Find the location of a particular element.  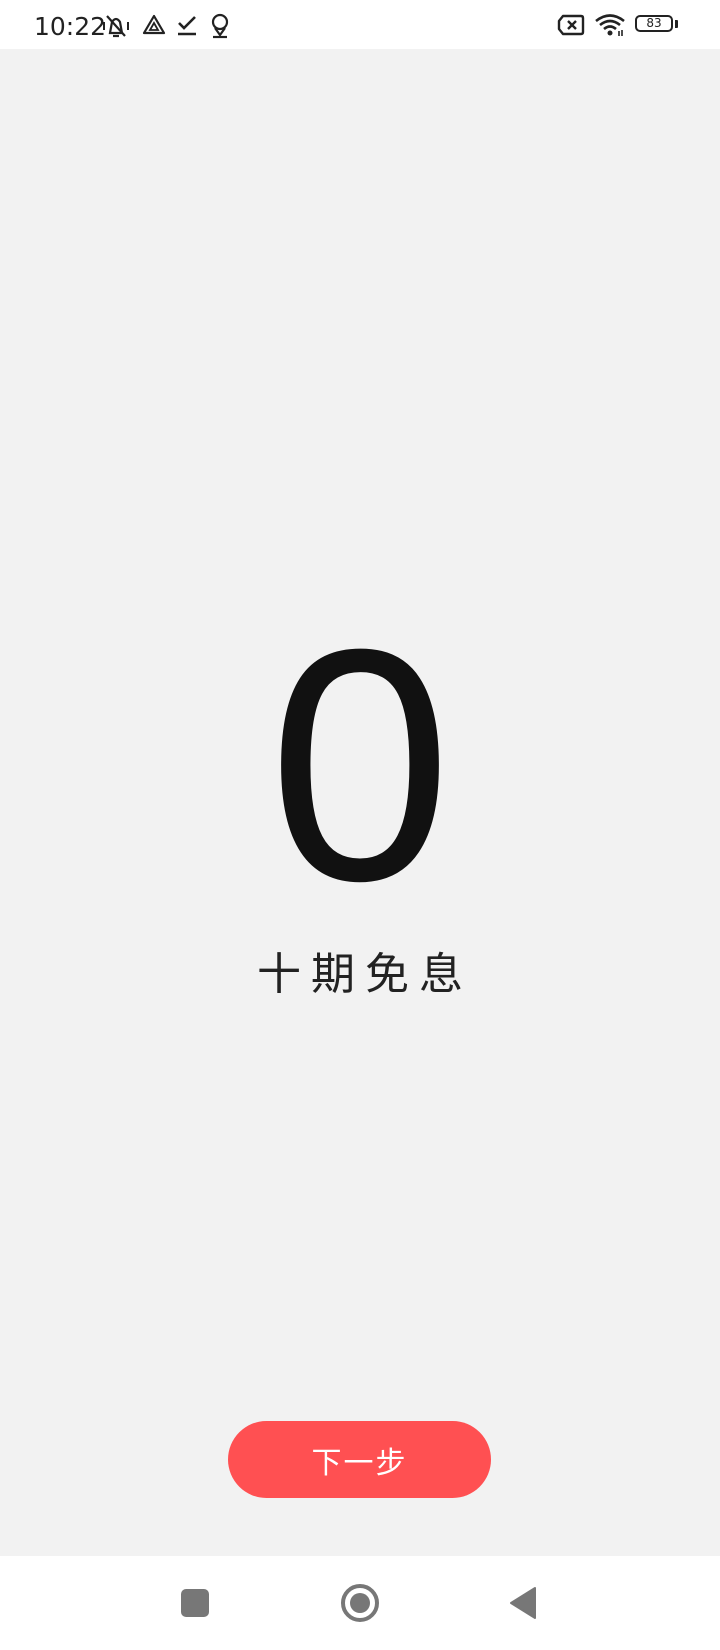

next-button: 下一步 is located at coordinates (359, 1459).